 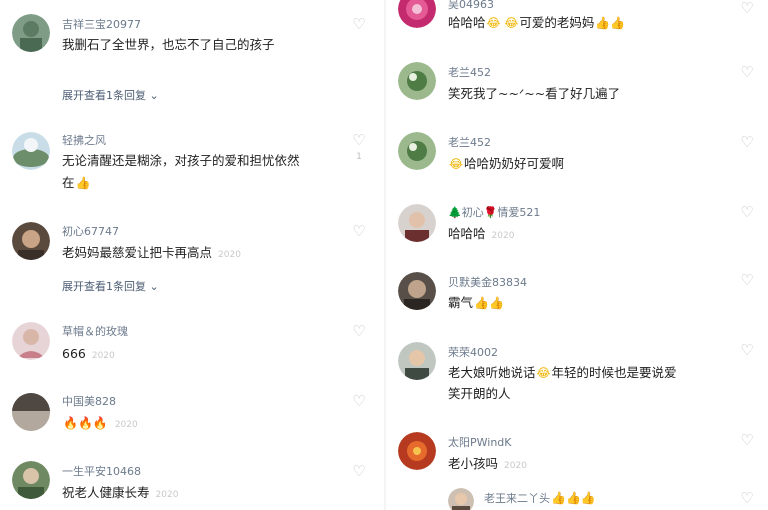 I want to click on comment-username: 一生平安10468, so click(x=101, y=471).